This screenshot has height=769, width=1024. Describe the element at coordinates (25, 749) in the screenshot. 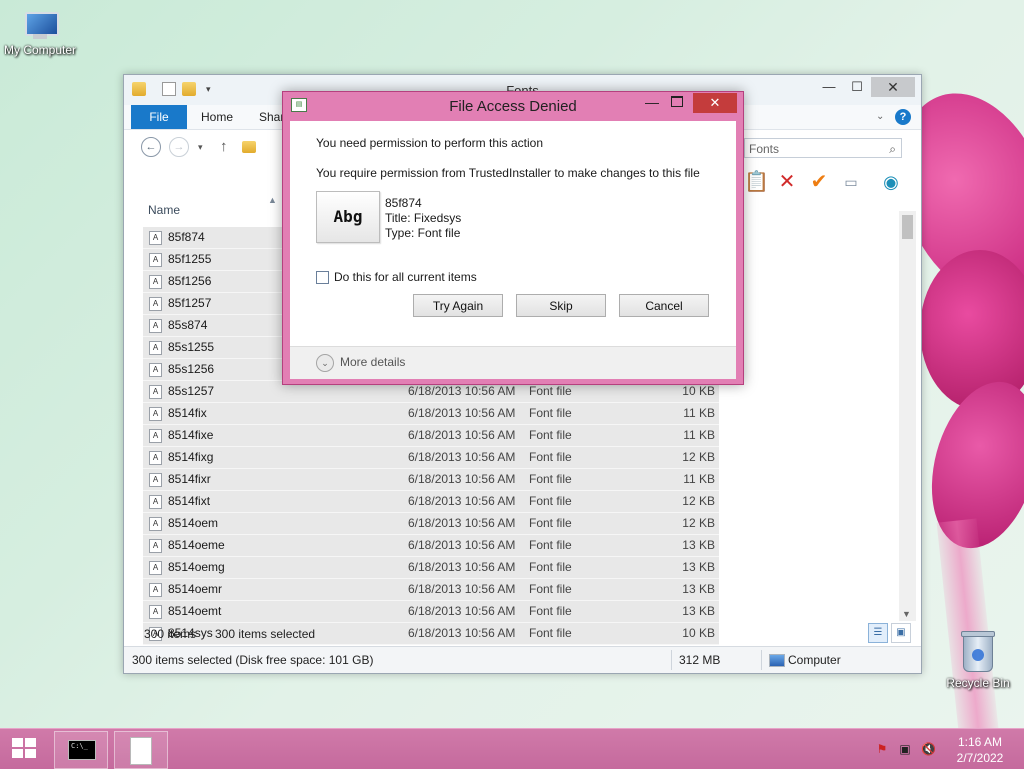

I see `windows-start-icon` at that location.